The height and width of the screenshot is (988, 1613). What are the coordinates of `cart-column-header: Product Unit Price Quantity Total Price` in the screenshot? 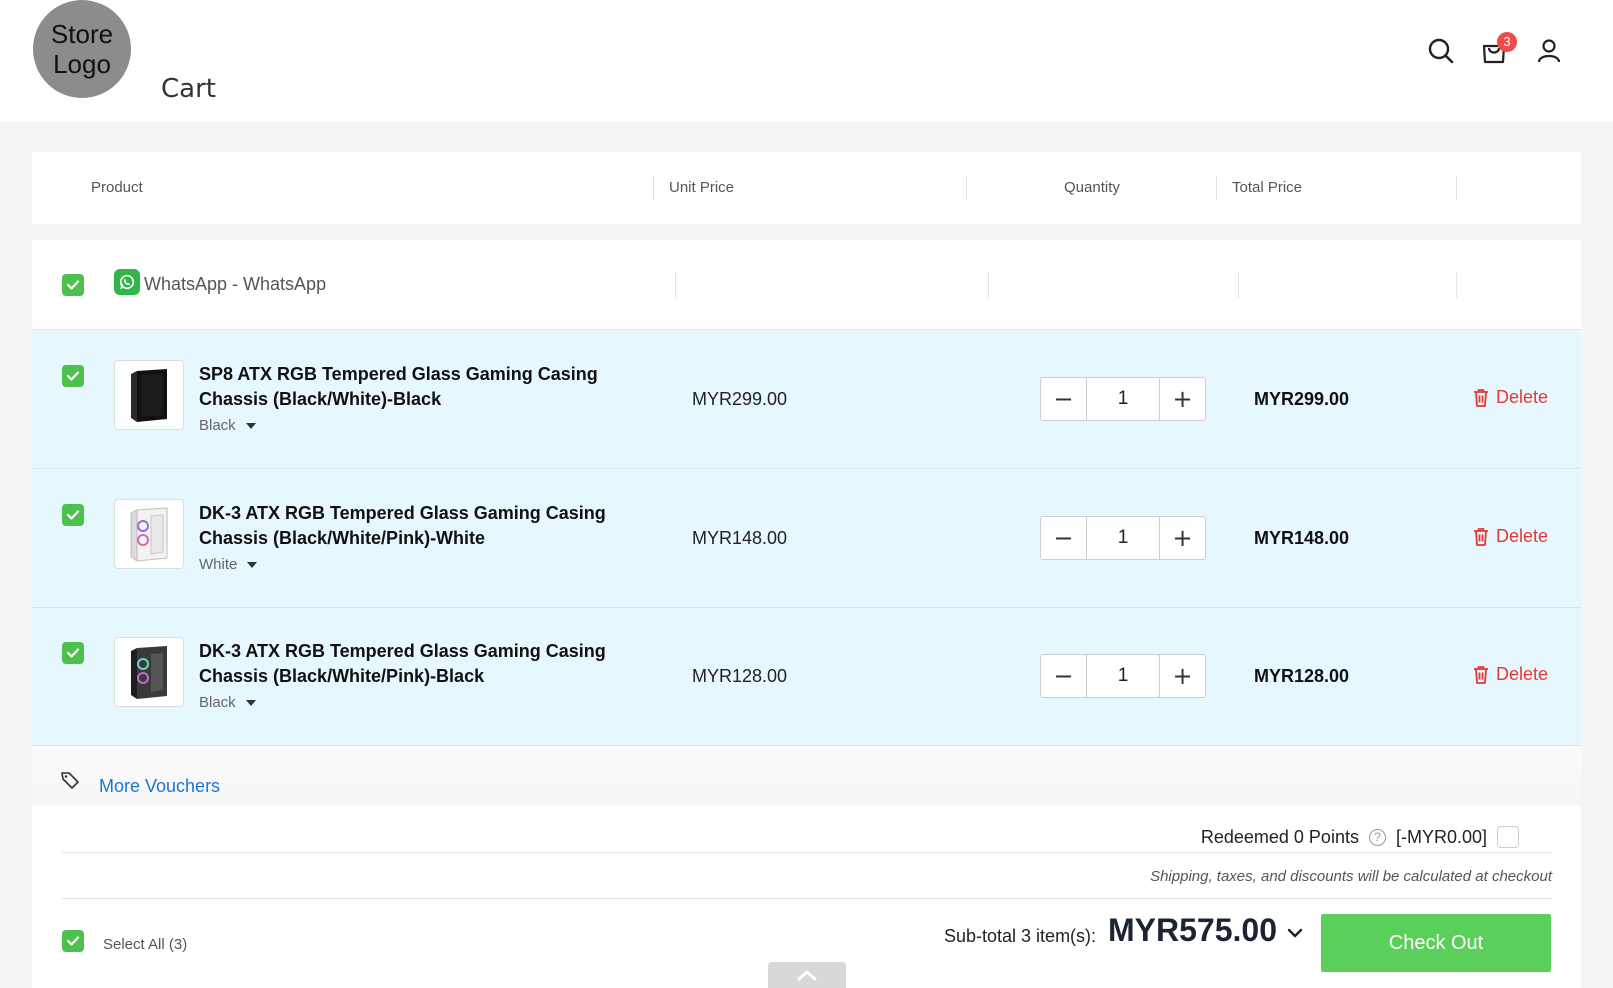 It's located at (806, 188).